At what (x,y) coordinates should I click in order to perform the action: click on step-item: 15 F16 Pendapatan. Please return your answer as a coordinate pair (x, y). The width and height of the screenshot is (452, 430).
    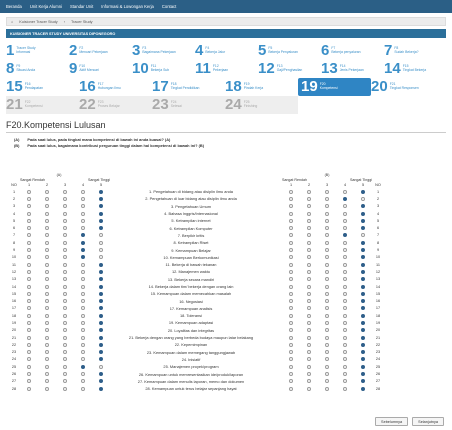
    Looking at the image, I should click on (42, 87).